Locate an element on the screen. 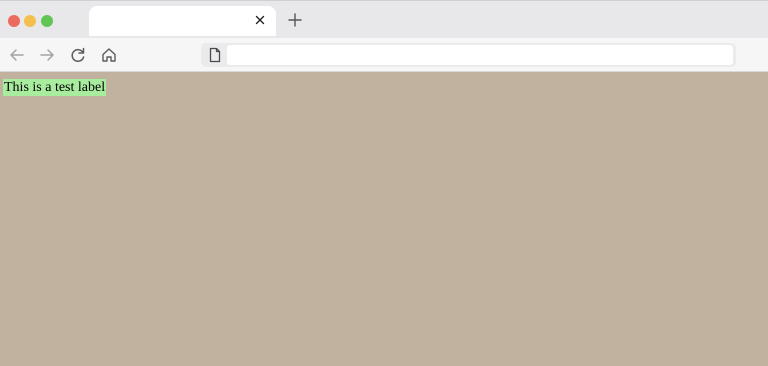 Image resolution: width=768 pixels, height=366 pixels. new-tab-button is located at coordinates (295, 20).